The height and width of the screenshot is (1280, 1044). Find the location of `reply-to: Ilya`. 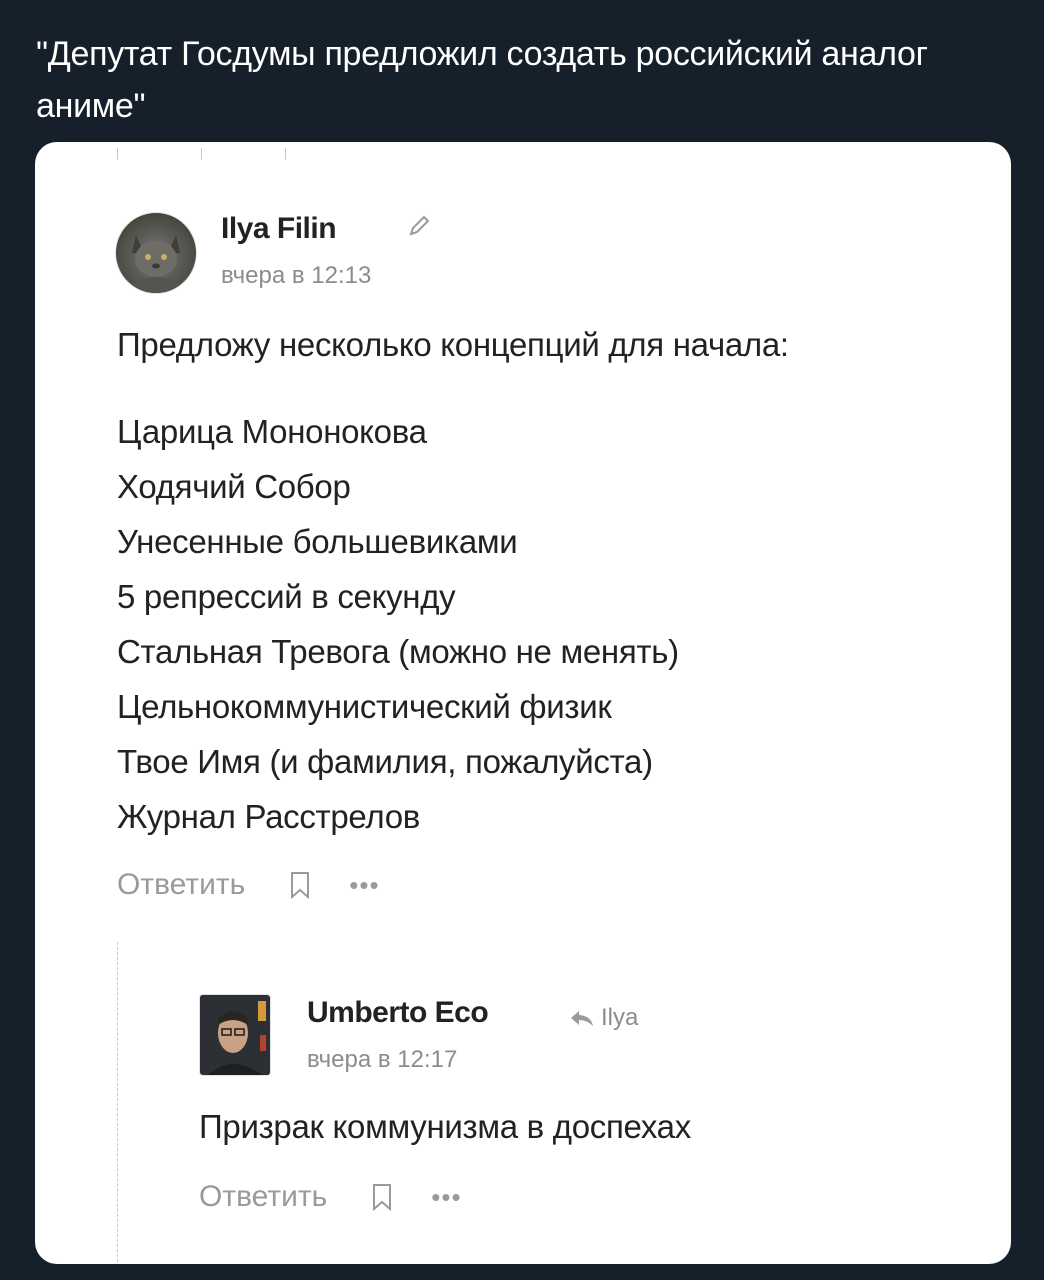

reply-to: Ilya is located at coordinates (603, 1018).